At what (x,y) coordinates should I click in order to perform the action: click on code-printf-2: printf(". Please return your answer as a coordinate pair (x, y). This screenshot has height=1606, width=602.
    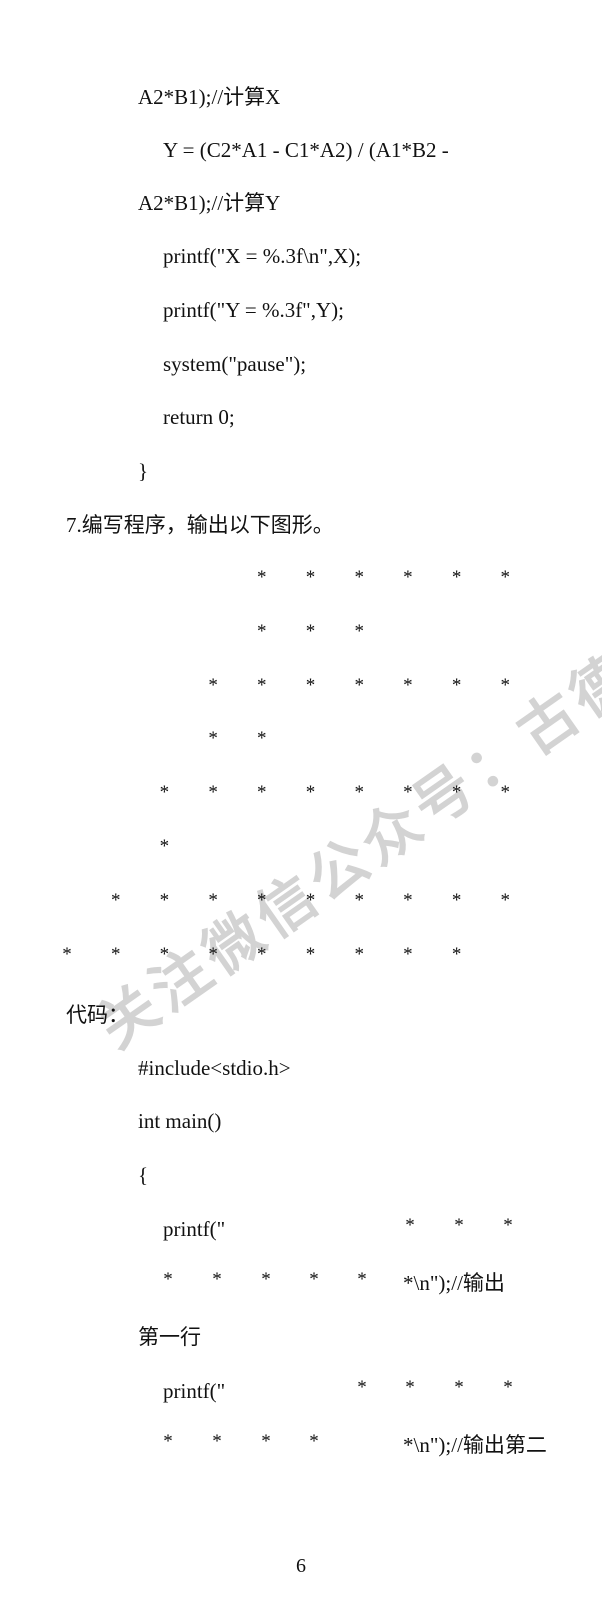
    Looking at the image, I should click on (194, 1391).